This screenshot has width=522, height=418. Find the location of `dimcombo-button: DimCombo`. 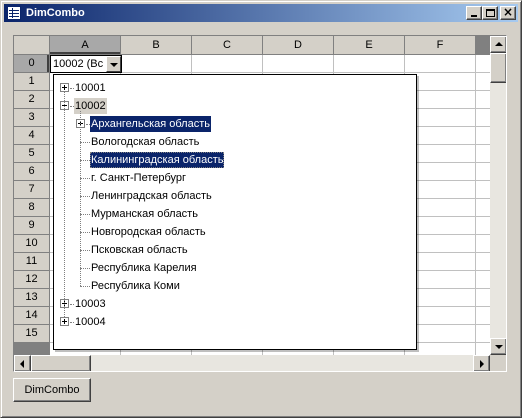

dimcombo-button: DimCombo is located at coordinates (52, 390).